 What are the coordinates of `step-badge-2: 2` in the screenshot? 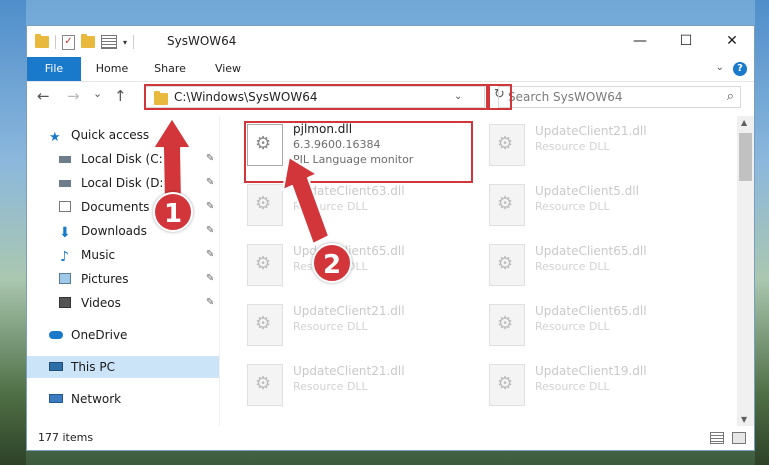 It's located at (332, 263).